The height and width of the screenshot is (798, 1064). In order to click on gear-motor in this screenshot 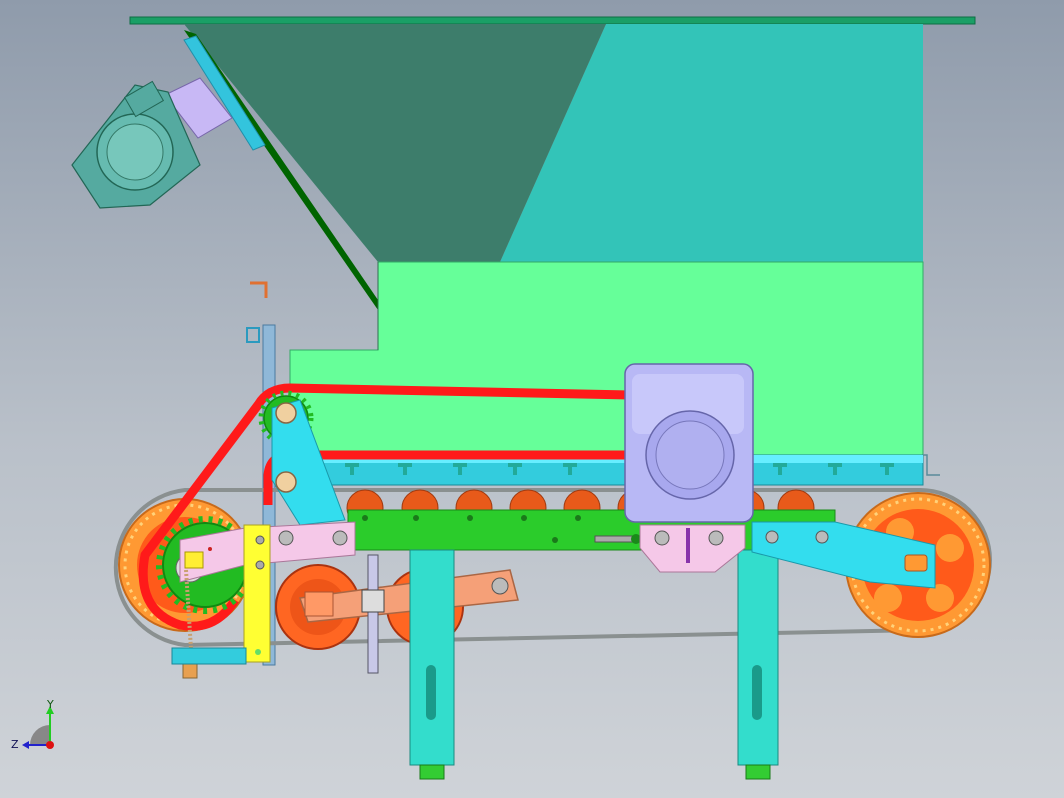, I will do `click(689, 443)`.